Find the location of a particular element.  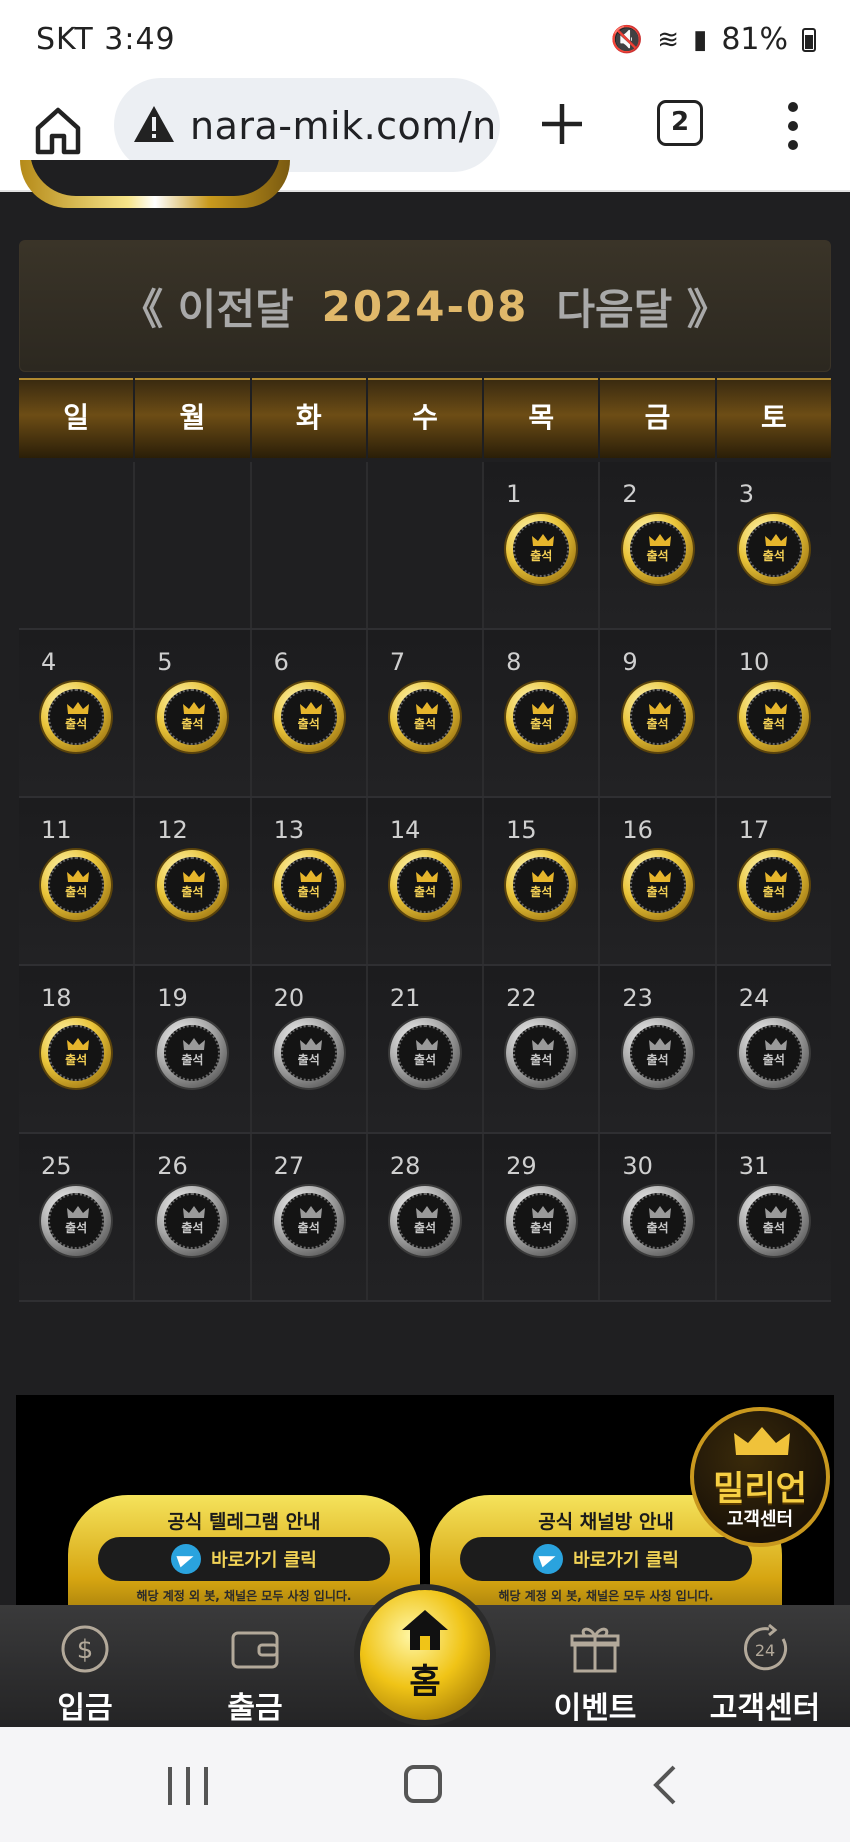

nav-home-button: 홈 is located at coordinates (425, 1655).